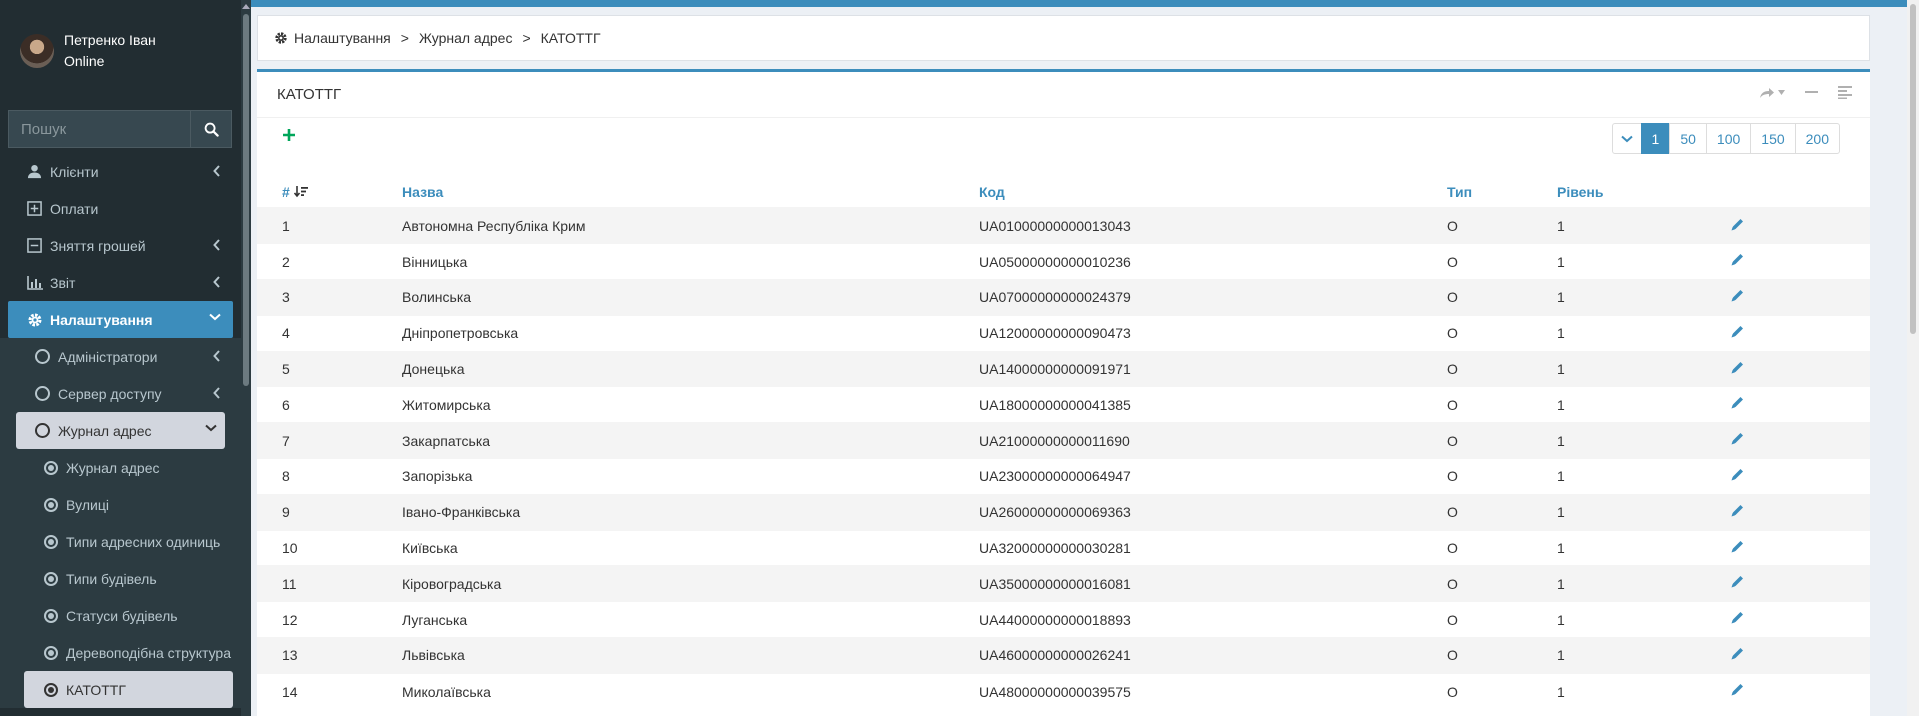 The image size is (1919, 716). I want to click on page-size-50: 50, so click(1688, 138).